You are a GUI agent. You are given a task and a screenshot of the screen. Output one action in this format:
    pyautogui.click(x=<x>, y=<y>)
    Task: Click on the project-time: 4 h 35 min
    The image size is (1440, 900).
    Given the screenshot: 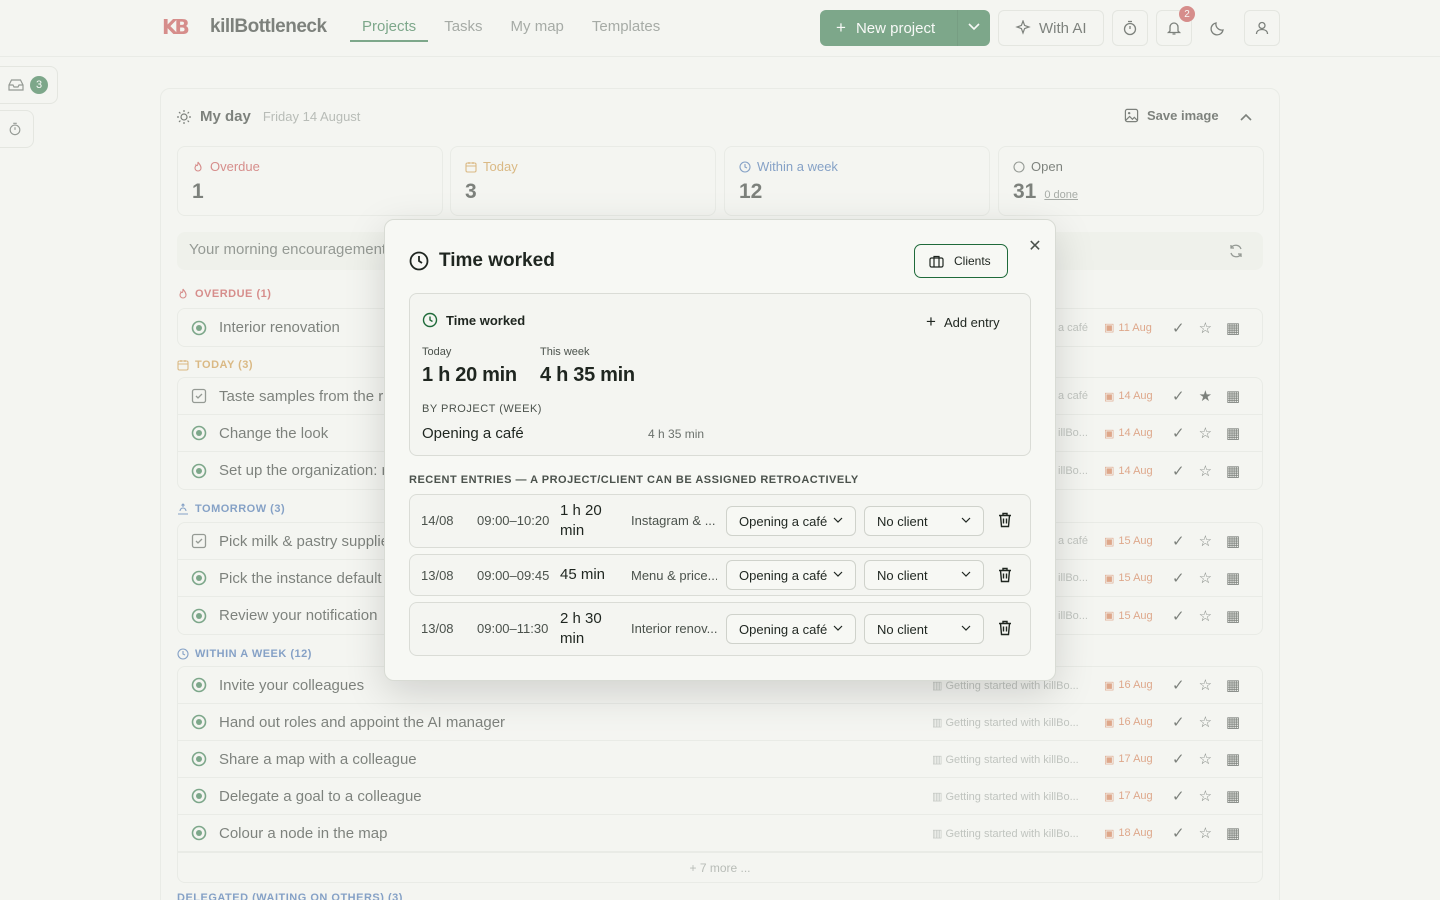 What is the action you would take?
    pyautogui.click(x=676, y=434)
    